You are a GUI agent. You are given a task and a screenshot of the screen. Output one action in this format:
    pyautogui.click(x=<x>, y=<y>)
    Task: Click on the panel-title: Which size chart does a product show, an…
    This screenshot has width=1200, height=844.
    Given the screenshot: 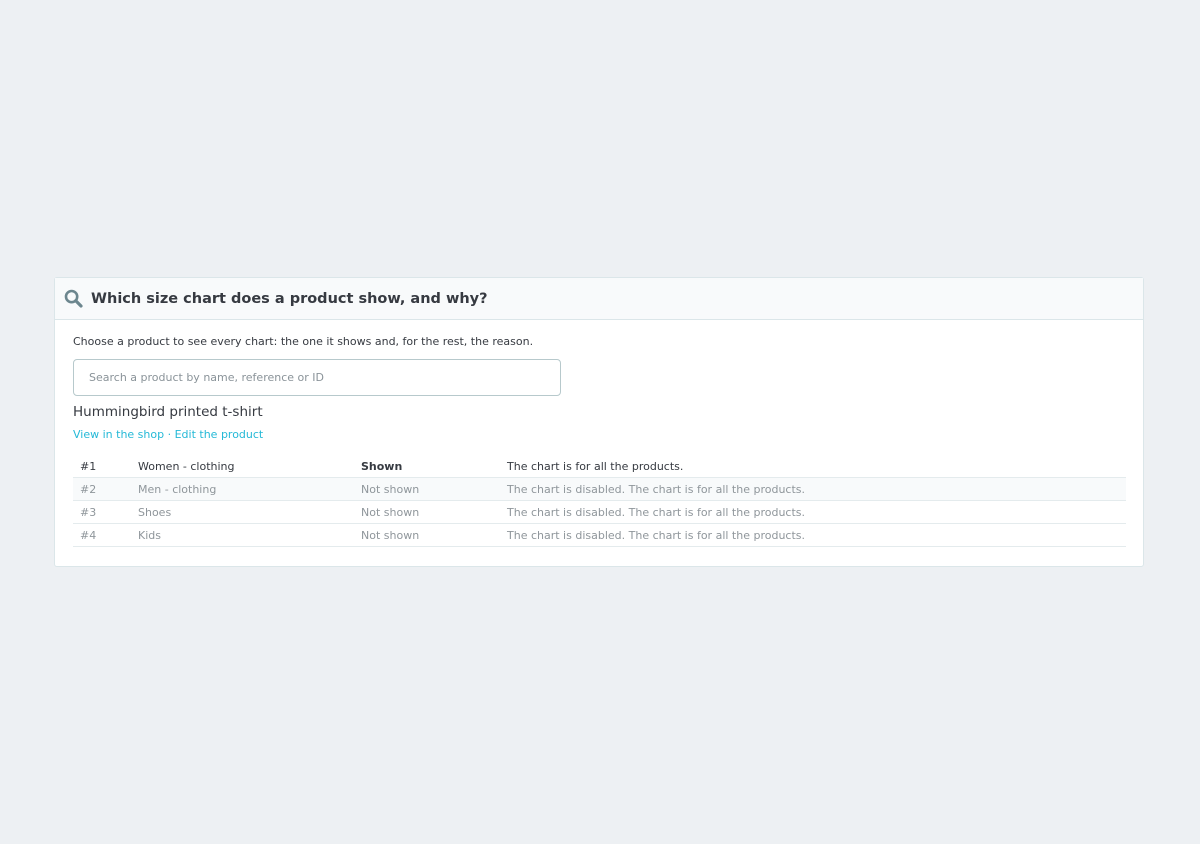 What is the action you would take?
    pyautogui.click(x=289, y=298)
    